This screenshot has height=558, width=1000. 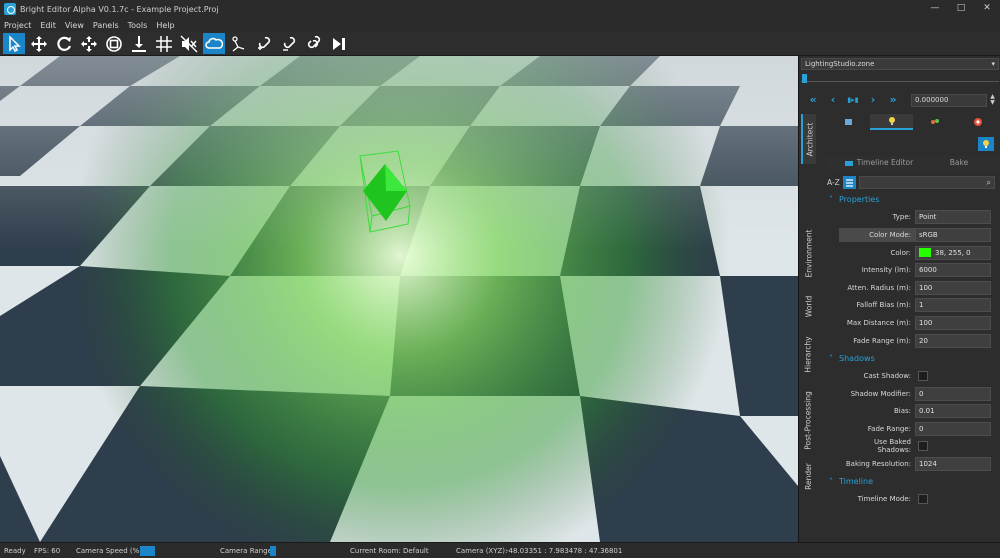 I want to click on time-spinner: ▲ ▼, so click(x=992, y=100).